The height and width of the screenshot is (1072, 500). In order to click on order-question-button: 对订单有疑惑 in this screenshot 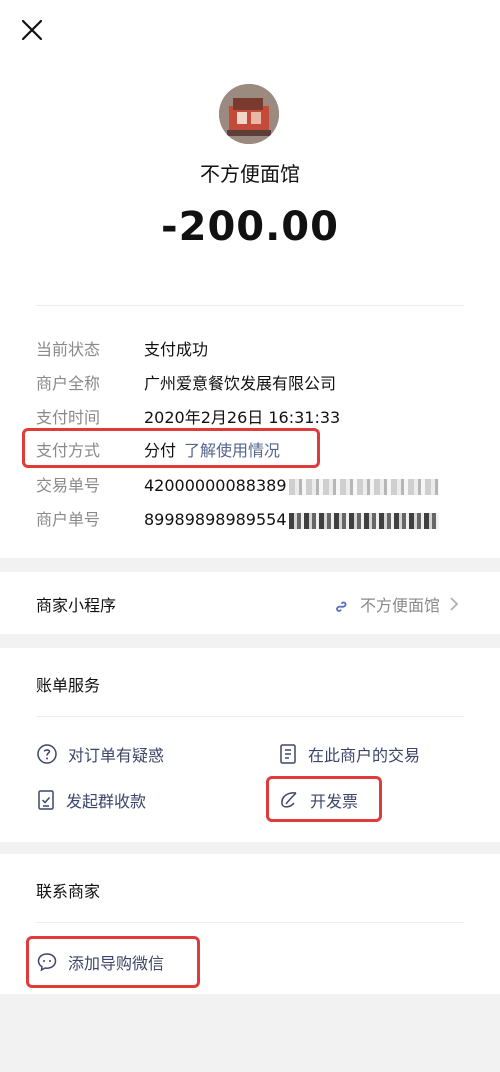, I will do `click(100, 754)`.